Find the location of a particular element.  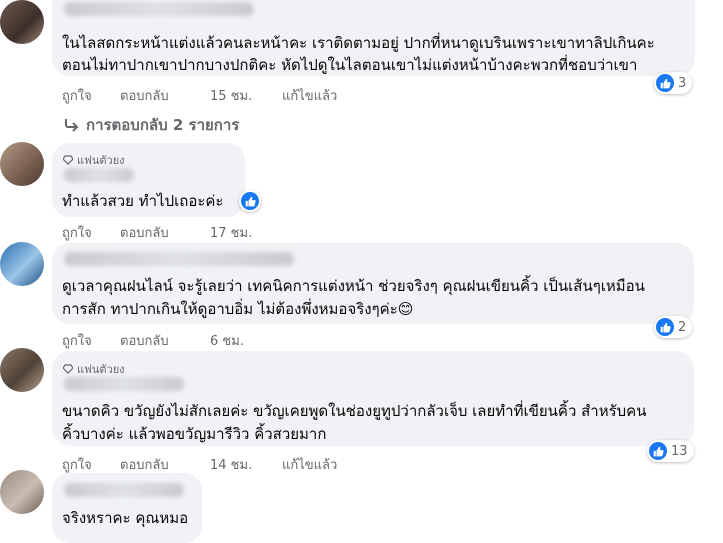

timestamp: 6 ชม. is located at coordinates (246, 340).